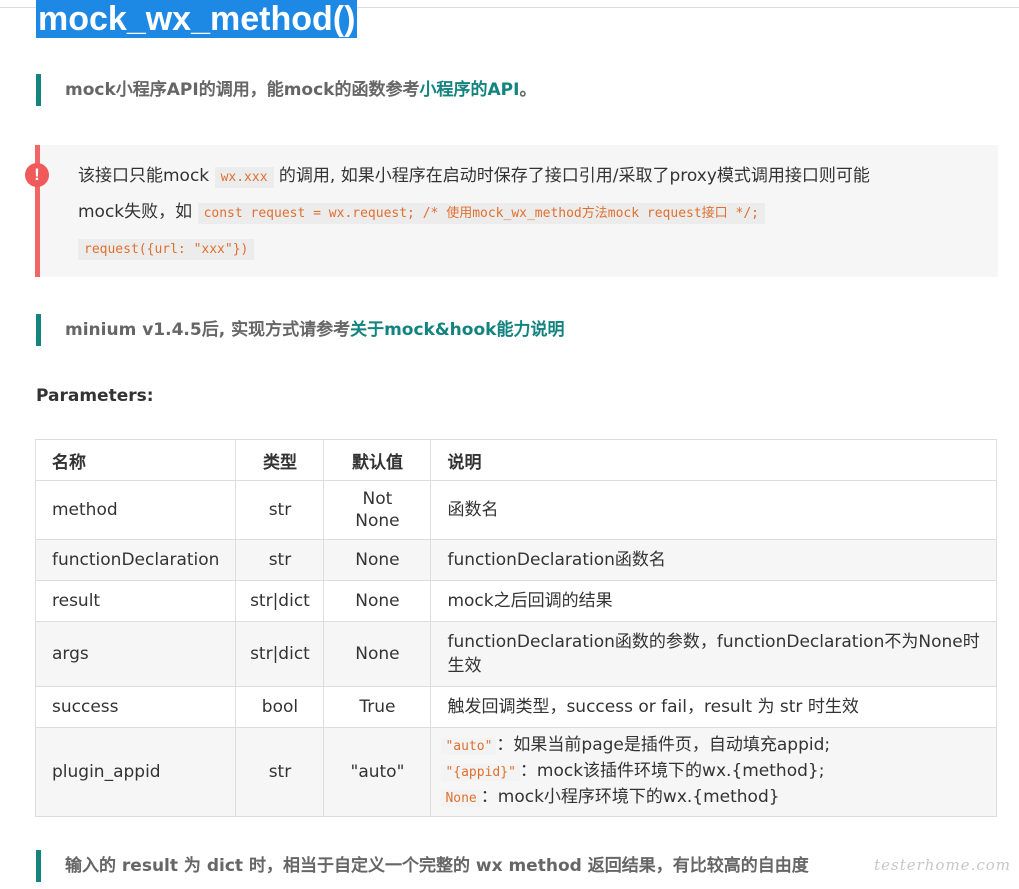  I want to click on param-description: 函数名, so click(713, 510).